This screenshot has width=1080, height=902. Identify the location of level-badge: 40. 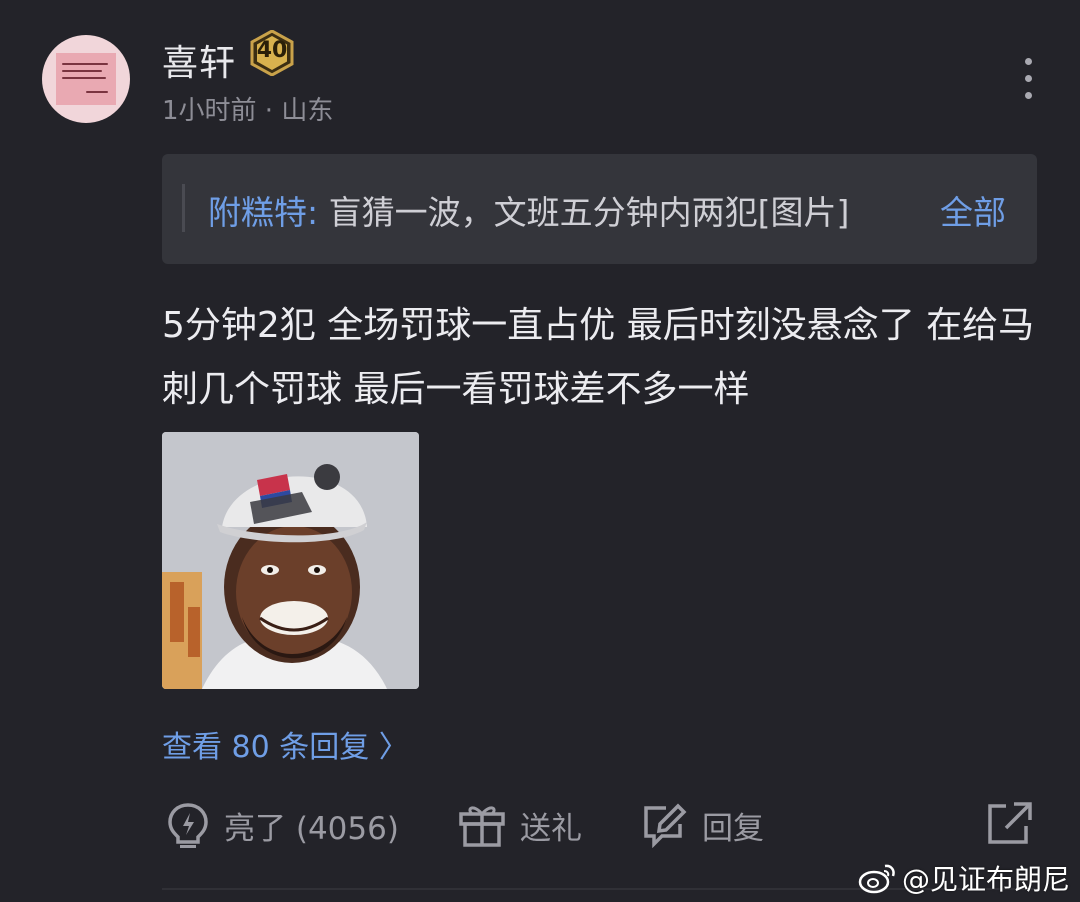
(272, 53).